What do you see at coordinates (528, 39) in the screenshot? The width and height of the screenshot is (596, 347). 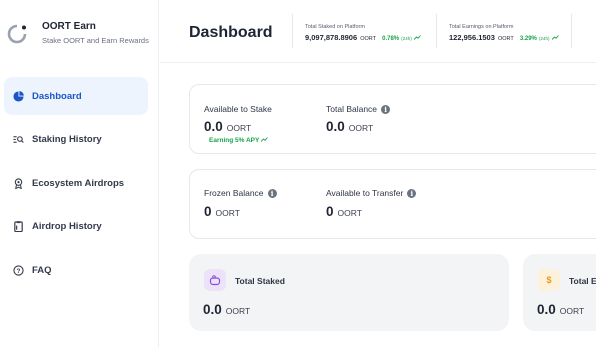 I see `stat-change: 3.29%` at bounding box center [528, 39].